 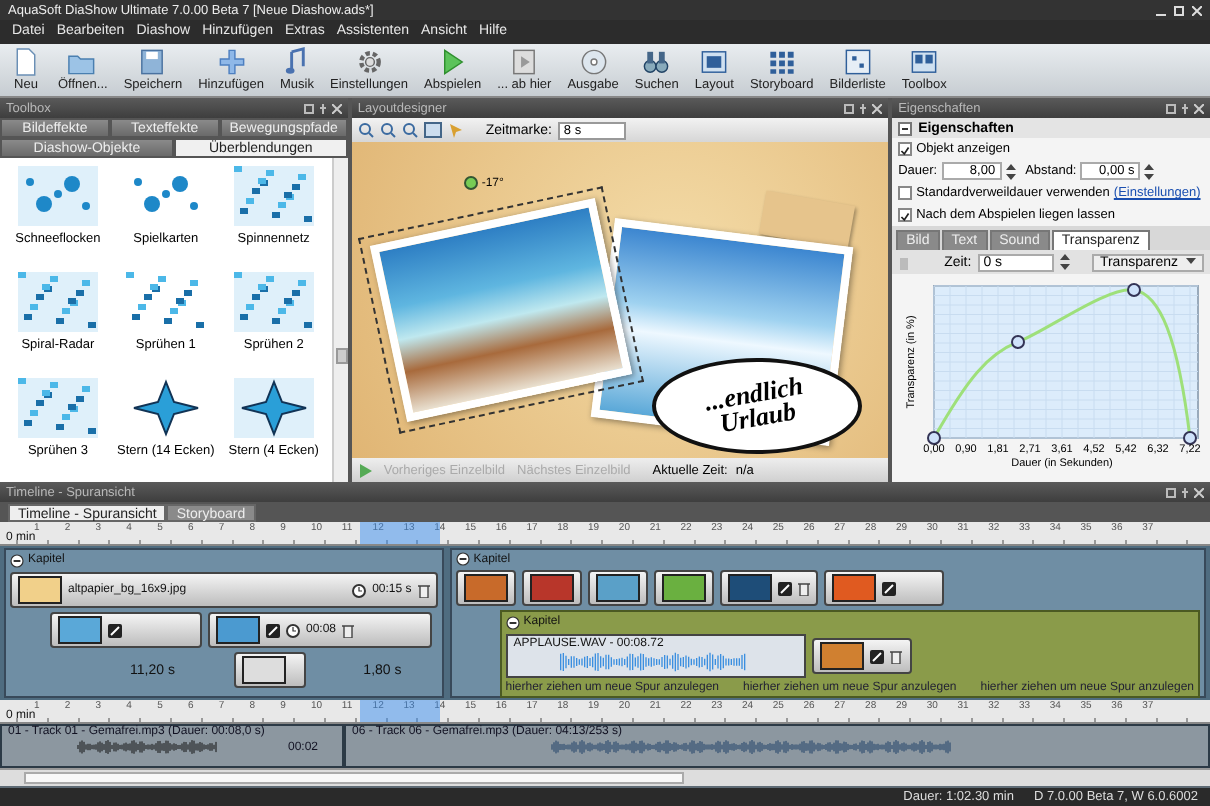 I want to click on spinner-icon, so click(x=1064, y=262).